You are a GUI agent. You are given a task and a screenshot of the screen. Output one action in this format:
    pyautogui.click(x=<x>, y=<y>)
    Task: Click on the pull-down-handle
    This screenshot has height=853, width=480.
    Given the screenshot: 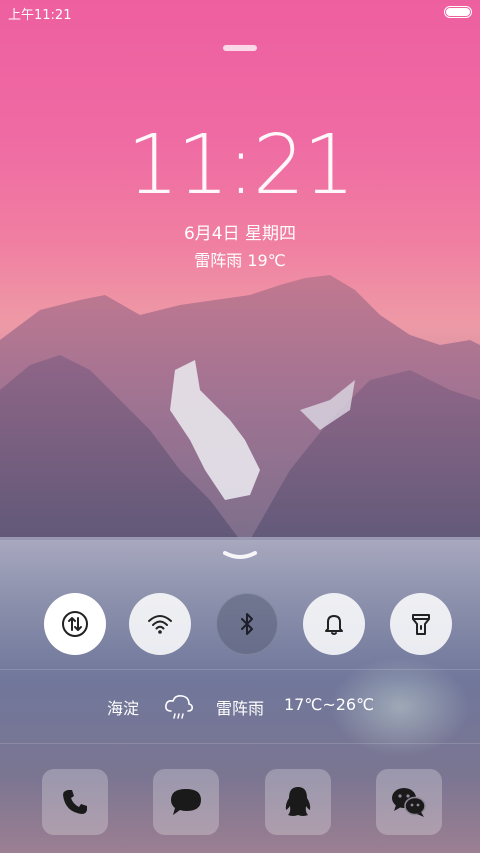 What is the action you would take?
    pyautogui.click(x=240, y=48)
    